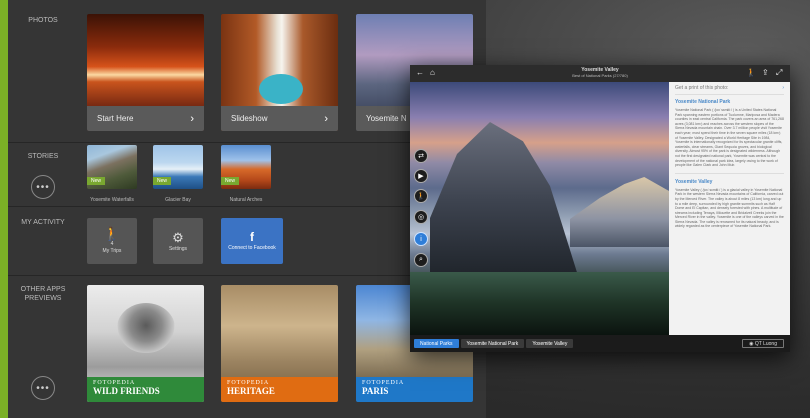 The width and height of the screenshot is (810, 418). What do you see at coordinates (178, 167) in the screenshot?
I see `story-thumb-glacier-bay: New` at bounding box center [178, 167].